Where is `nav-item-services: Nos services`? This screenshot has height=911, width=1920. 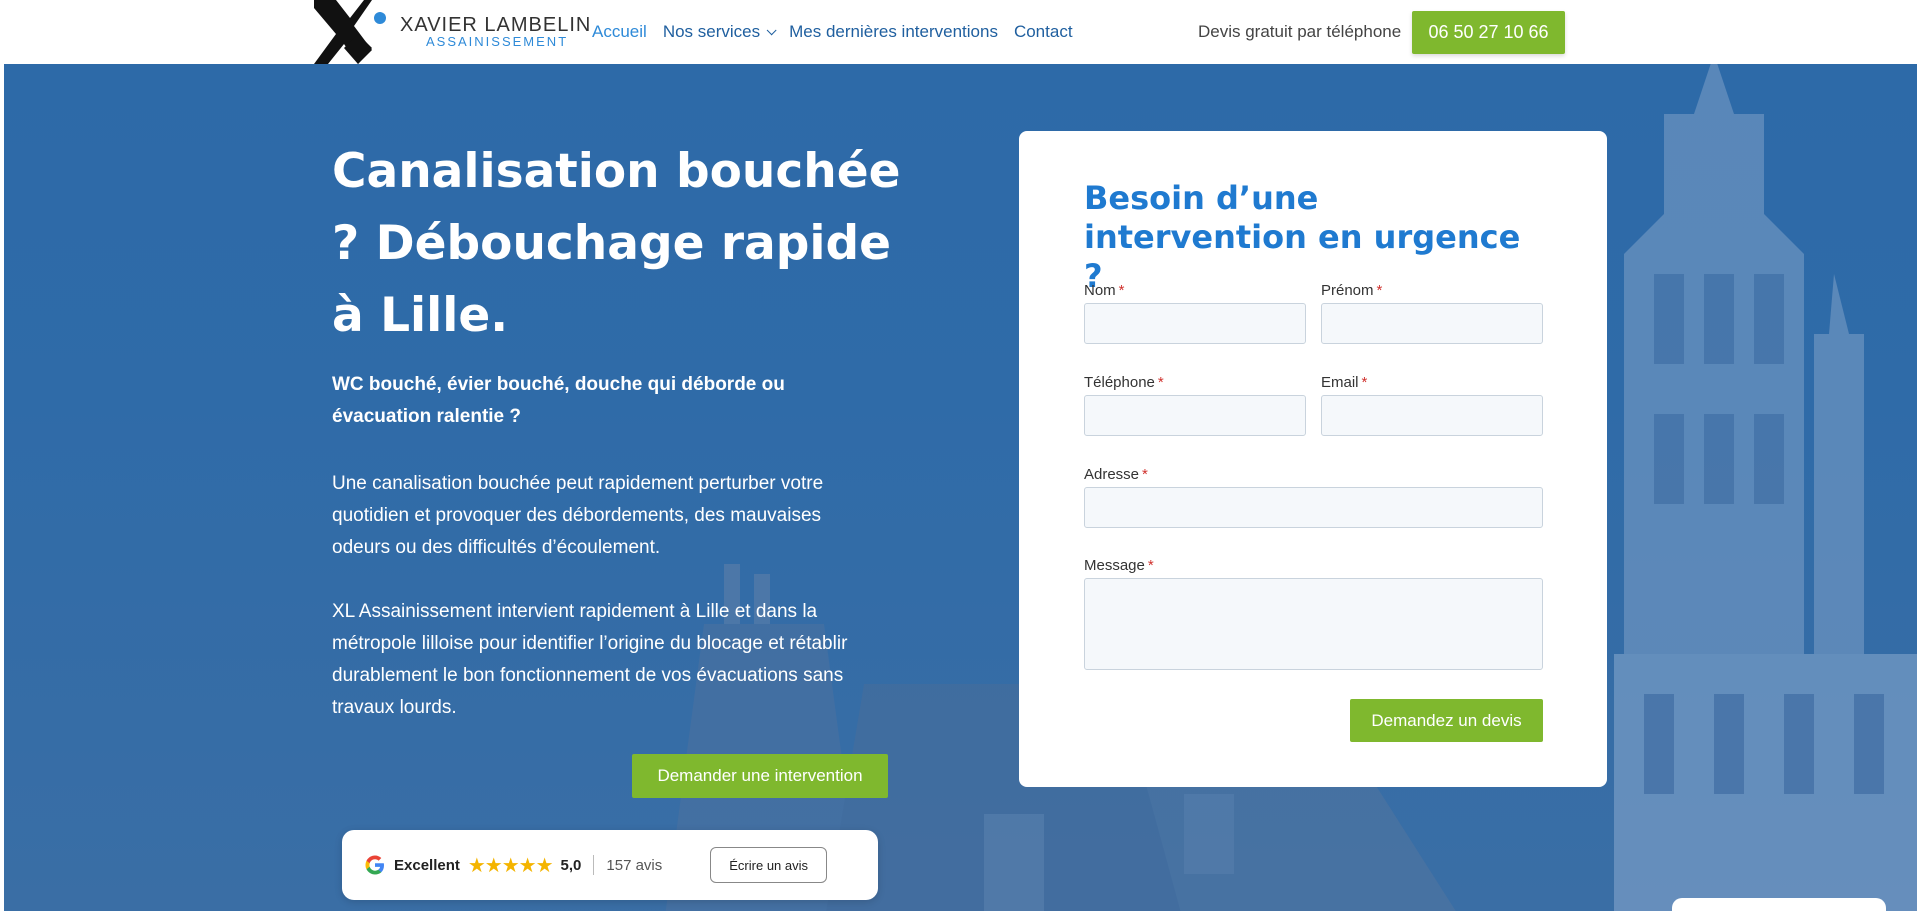 nav-item-services: Nos services is located at coordinates (719, 32).